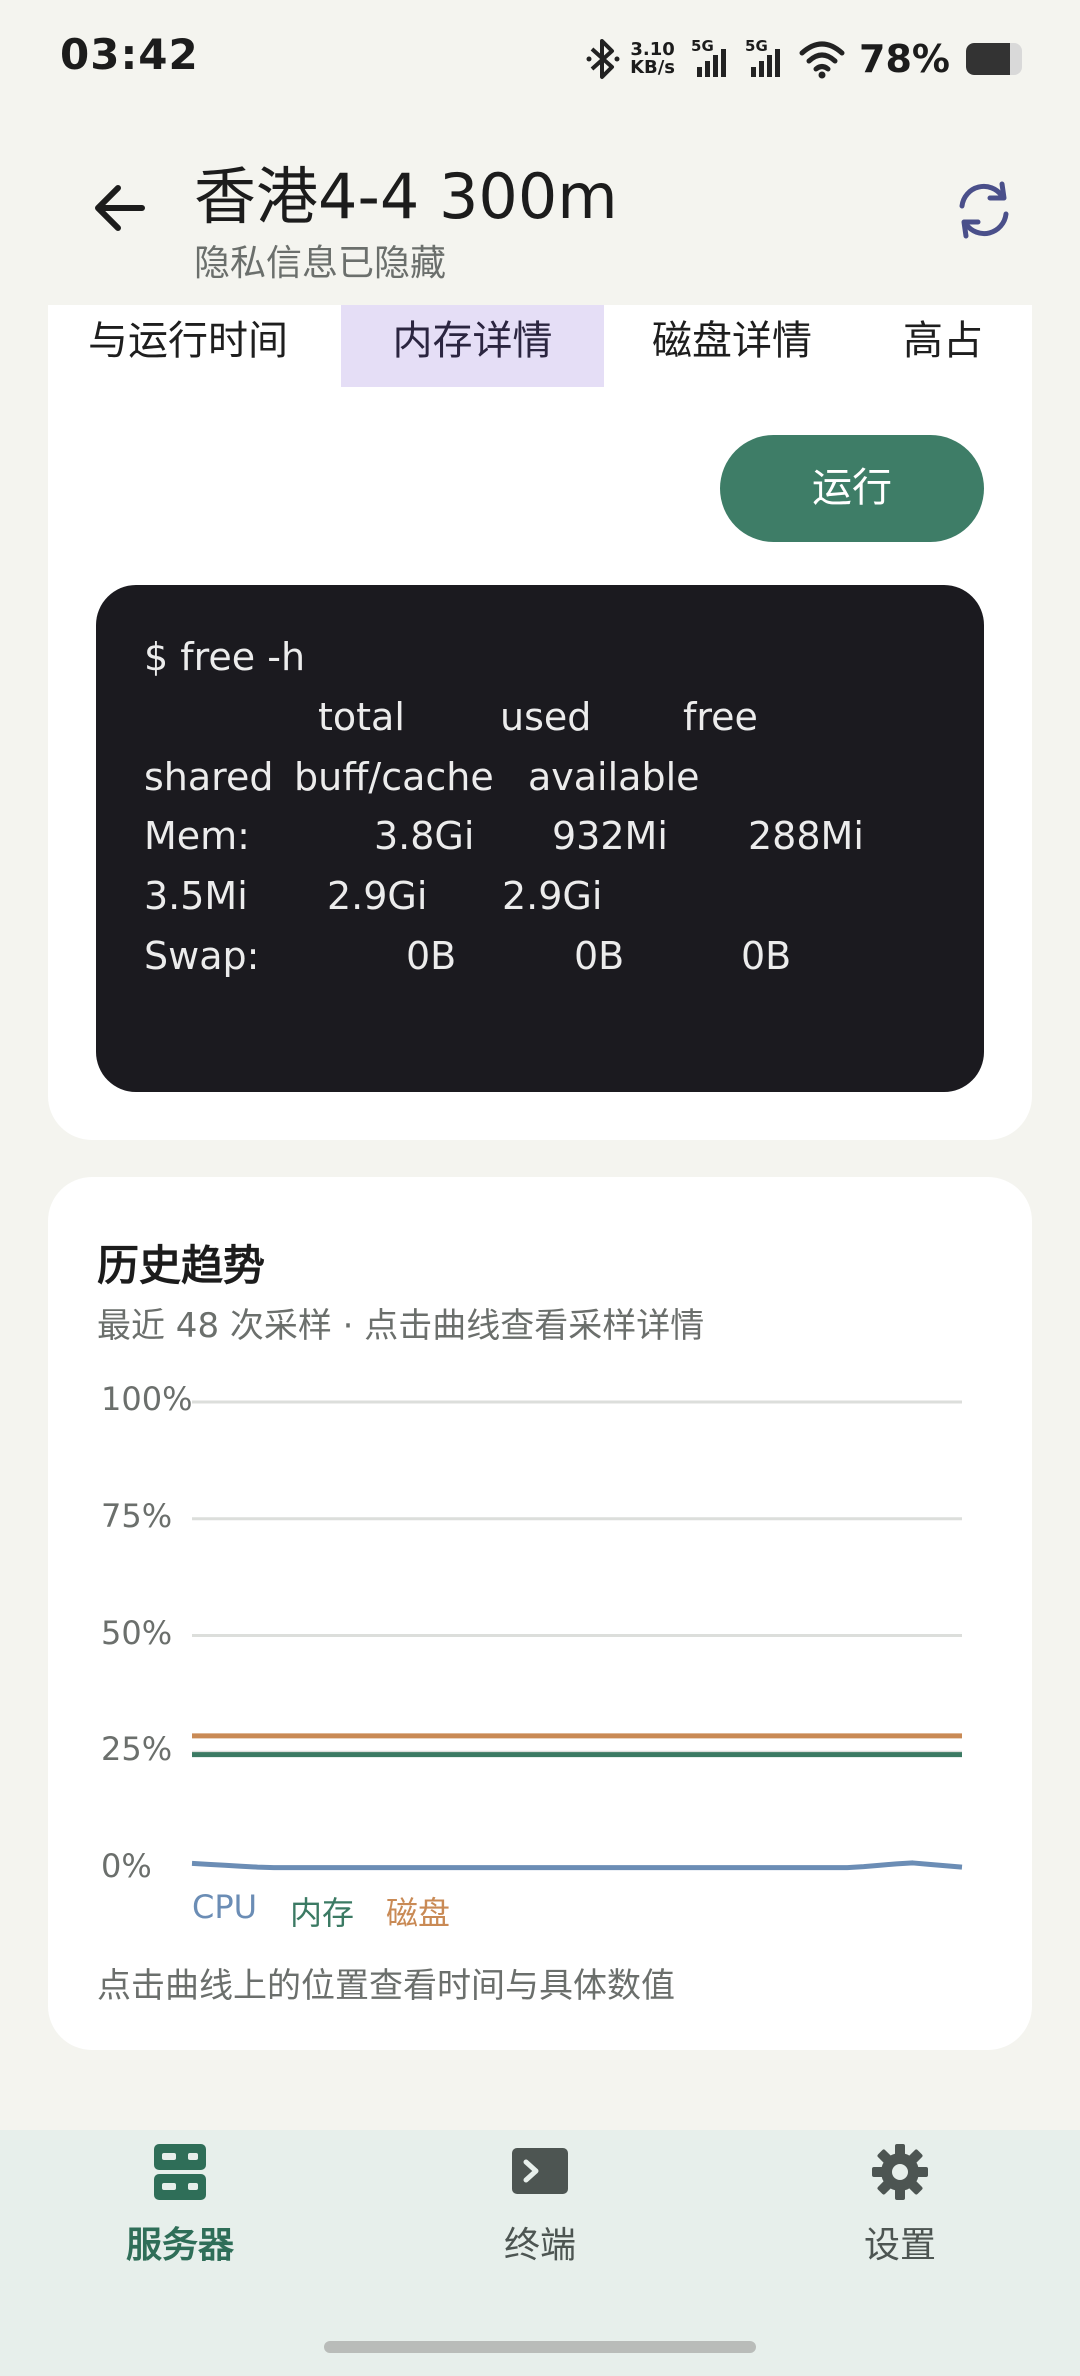  I want to click on legend-item: CPU, so click(225, 1907).